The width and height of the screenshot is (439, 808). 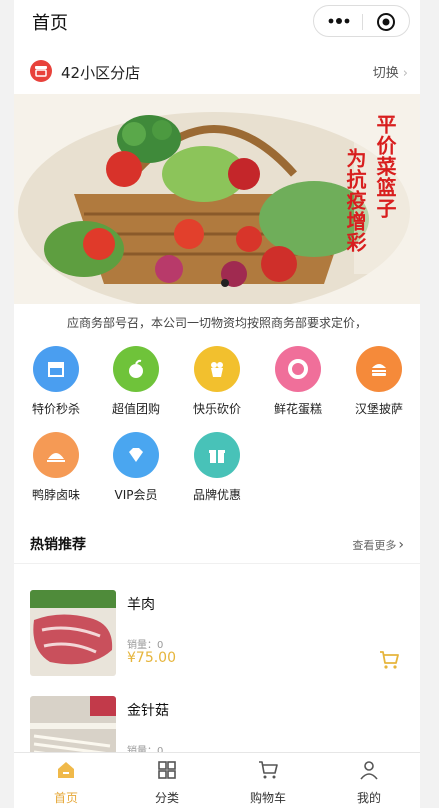 I want to click on category-item: 汉堡披萨, so click(x=379, y=382).